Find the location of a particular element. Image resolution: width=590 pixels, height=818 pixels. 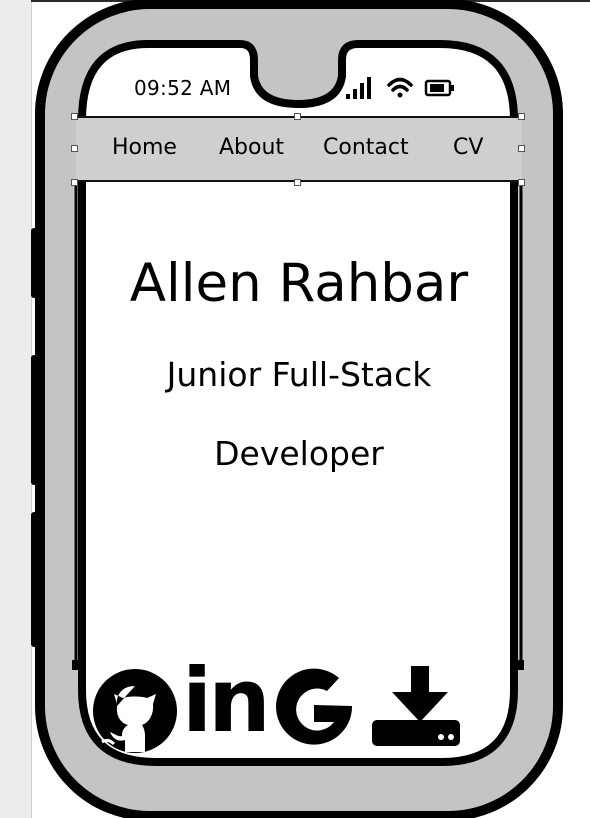

selection-handle-top-center is located at coordinates (297, 116).